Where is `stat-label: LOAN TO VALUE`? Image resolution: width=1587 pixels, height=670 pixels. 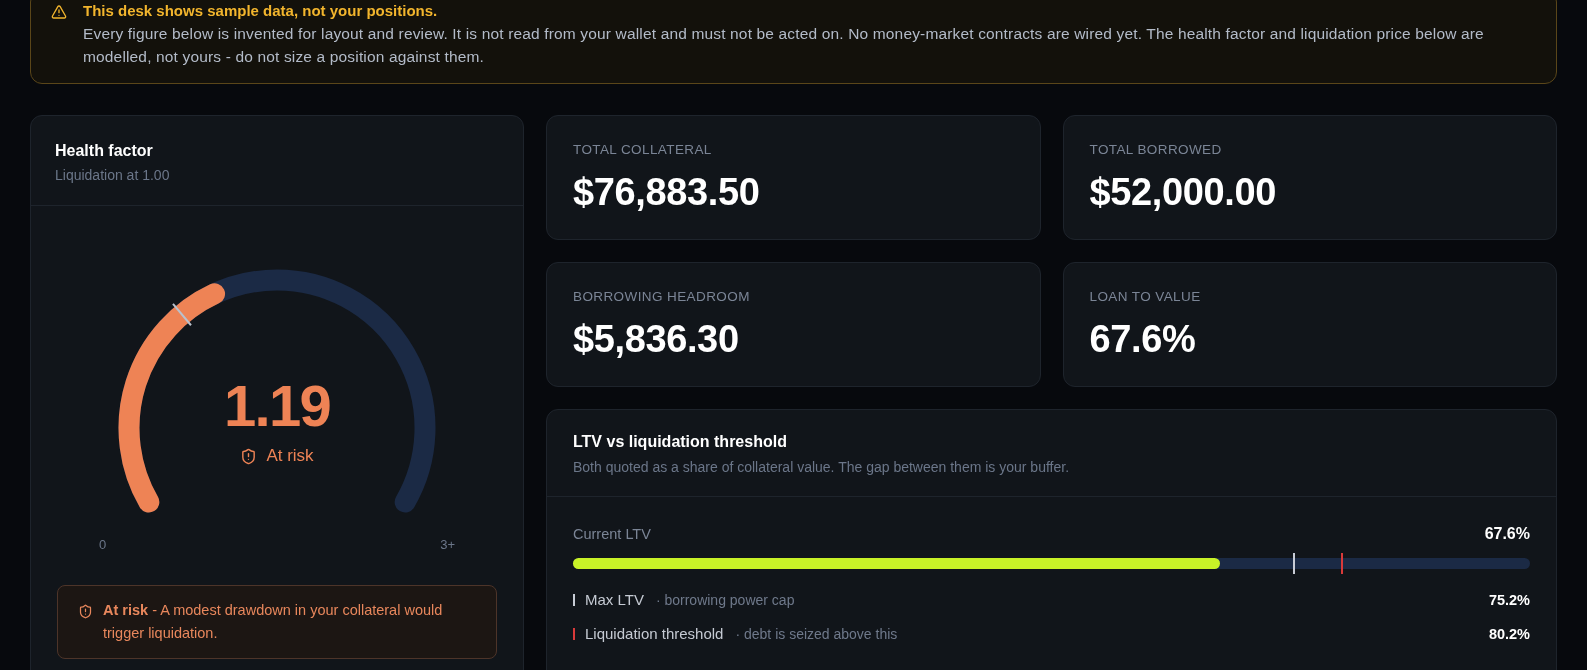
stat-label: LOAN TO VALUE is located at coordinates (1145, 297).